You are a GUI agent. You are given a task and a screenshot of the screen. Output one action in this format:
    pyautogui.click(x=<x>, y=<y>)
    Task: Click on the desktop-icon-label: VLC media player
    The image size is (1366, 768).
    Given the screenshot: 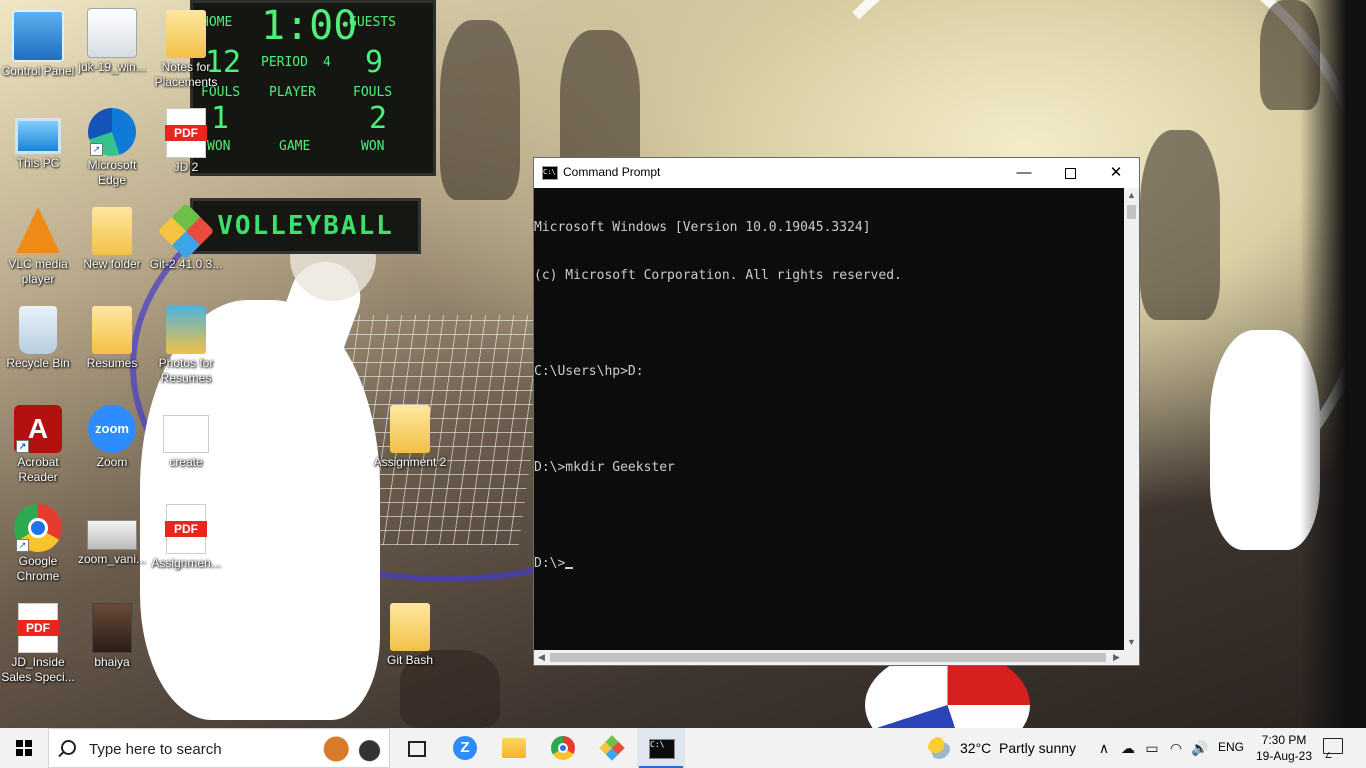 What is the action you would take?
    pyautogui.click(x=38, y=271)
    